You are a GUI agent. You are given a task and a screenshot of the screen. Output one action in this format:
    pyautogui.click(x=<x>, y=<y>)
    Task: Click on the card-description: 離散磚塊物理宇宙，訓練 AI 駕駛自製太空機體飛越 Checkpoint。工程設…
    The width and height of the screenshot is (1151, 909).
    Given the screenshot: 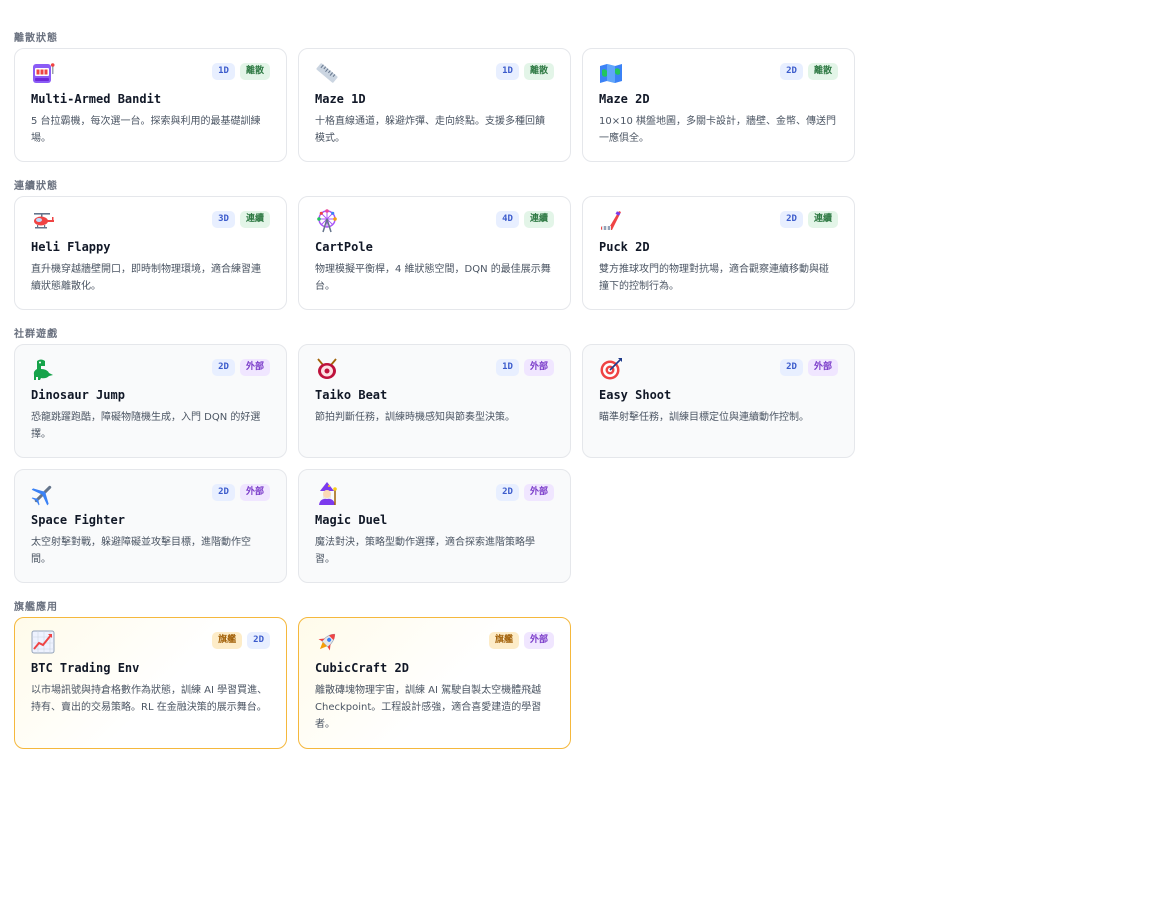 What is the action you would take?
    pyautogui.click(x=428, y=707)
    